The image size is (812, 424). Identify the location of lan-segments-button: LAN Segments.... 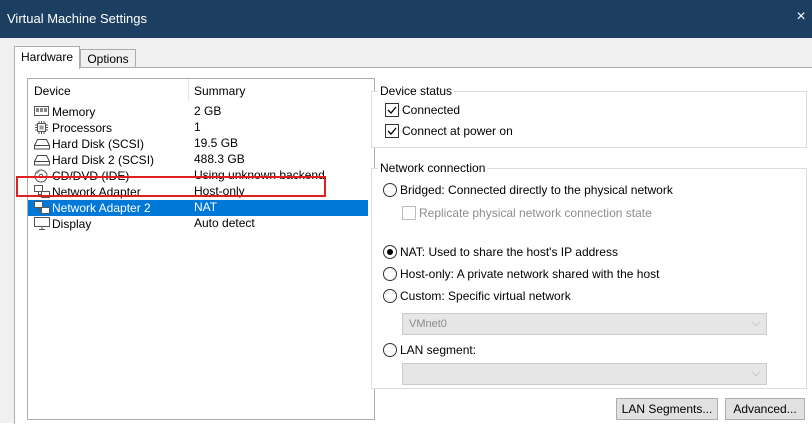
(667, 409).